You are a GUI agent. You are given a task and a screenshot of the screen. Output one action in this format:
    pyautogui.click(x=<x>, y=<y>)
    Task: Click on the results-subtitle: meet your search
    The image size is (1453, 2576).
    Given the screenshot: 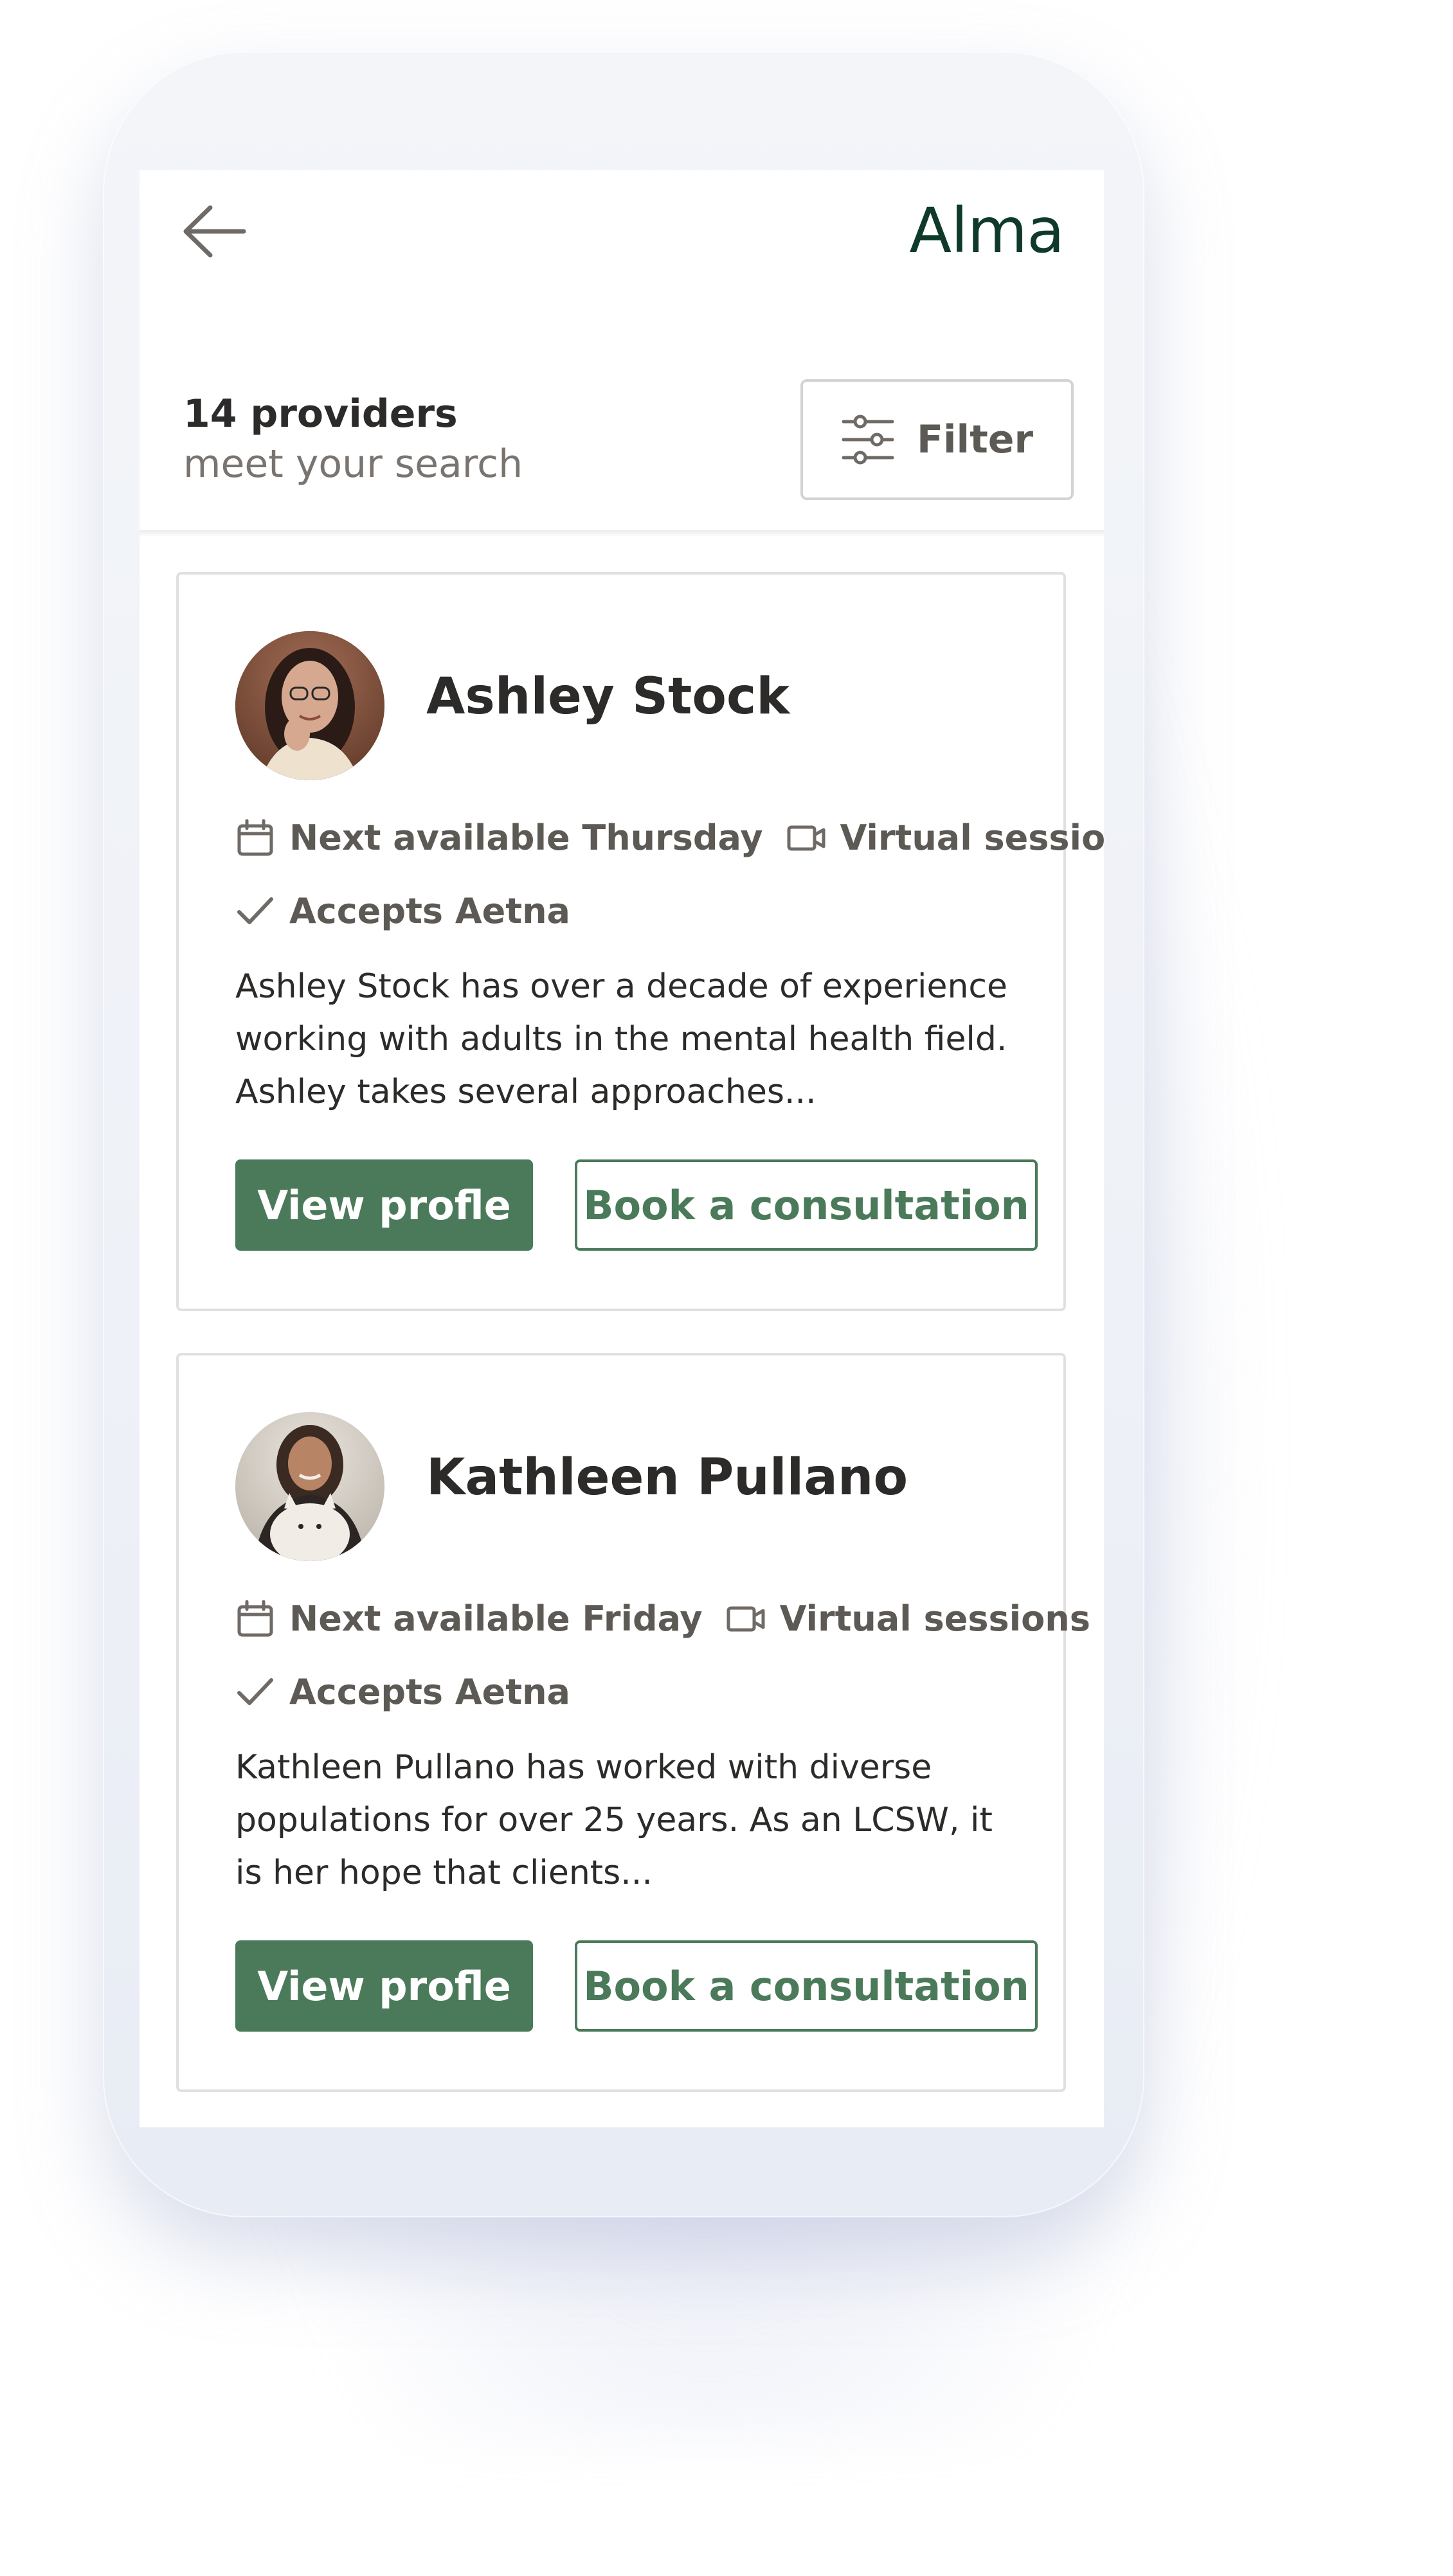 What is the action you would take?
    pyautogui.click(x=353, y=464)
    